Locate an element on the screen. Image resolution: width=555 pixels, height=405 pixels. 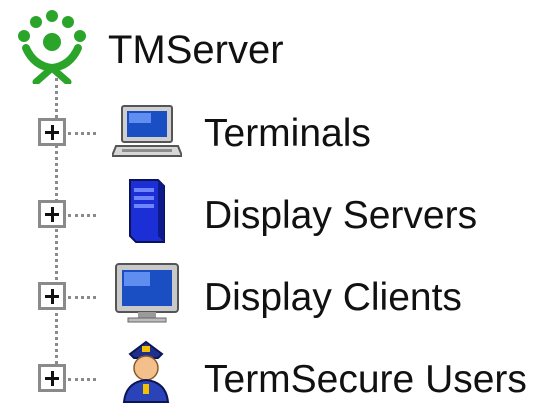
laptop-icon is located at coordinates (147, 131).